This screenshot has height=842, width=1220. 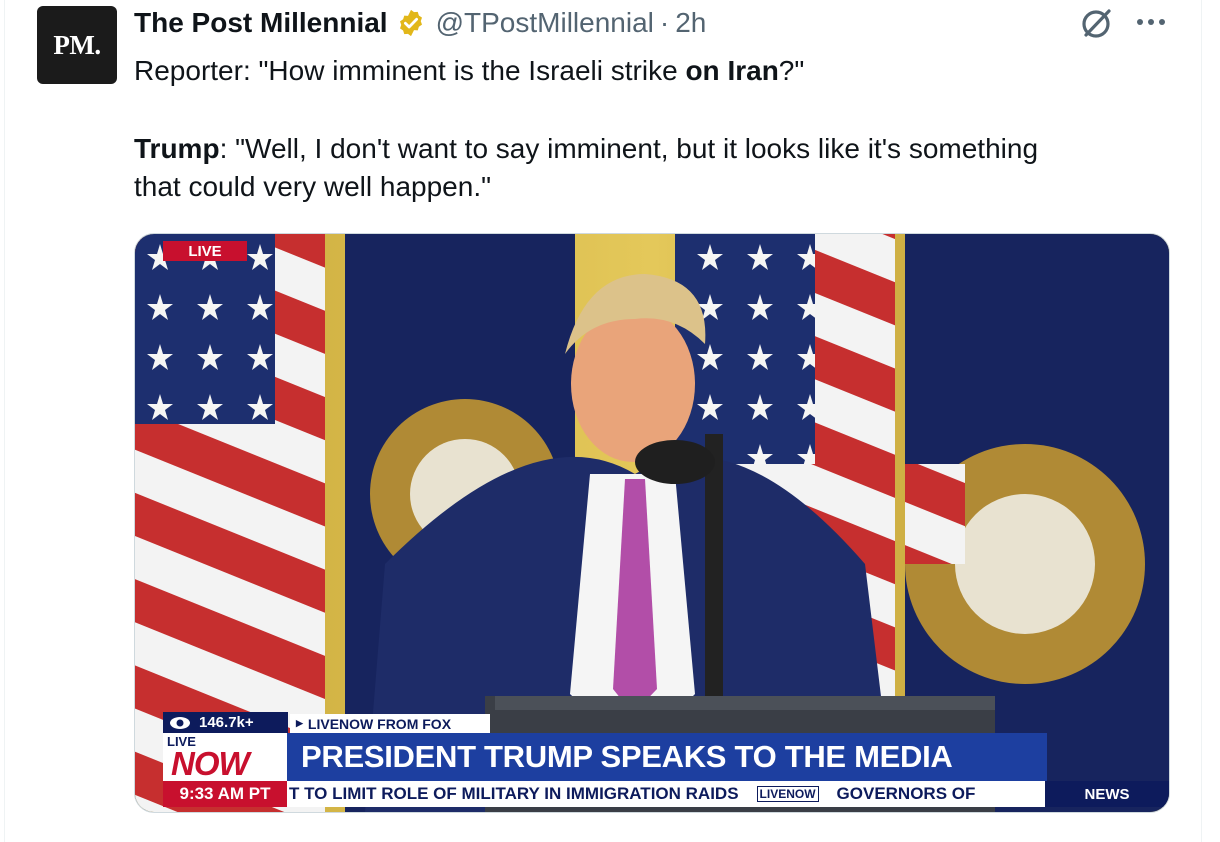 I want to click on timestamp: 2h, so click(x=690, y=23).